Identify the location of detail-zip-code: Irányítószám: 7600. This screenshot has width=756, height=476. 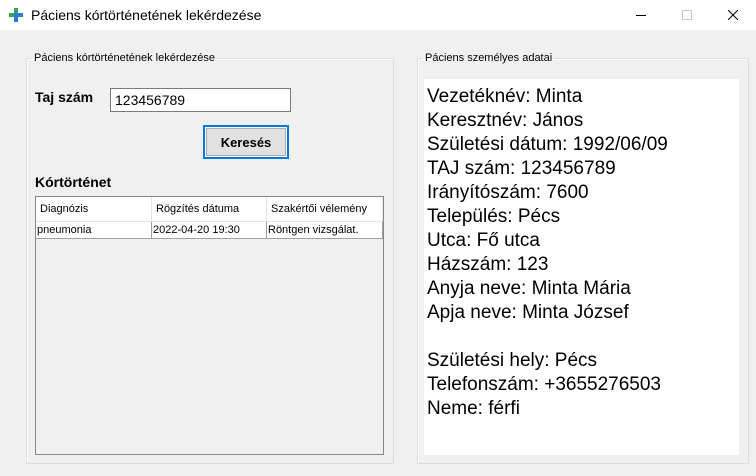
(508, 192).